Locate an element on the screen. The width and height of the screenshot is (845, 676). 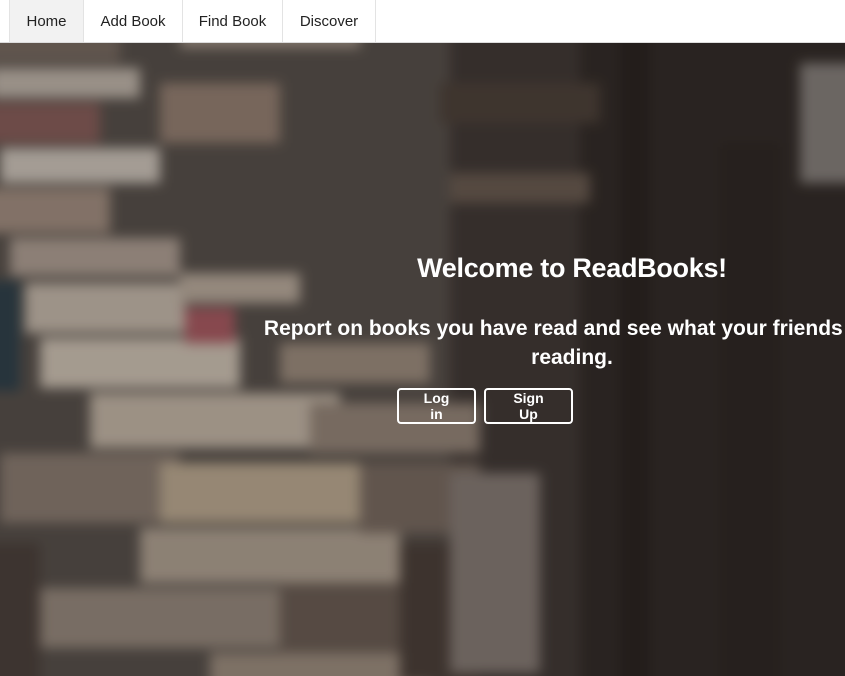
nav-left-spacer is located at coordinates (4, 21).